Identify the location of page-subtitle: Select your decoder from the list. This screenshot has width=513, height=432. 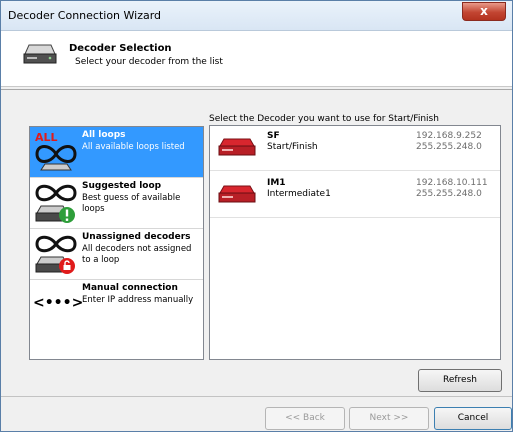
(149, 62).